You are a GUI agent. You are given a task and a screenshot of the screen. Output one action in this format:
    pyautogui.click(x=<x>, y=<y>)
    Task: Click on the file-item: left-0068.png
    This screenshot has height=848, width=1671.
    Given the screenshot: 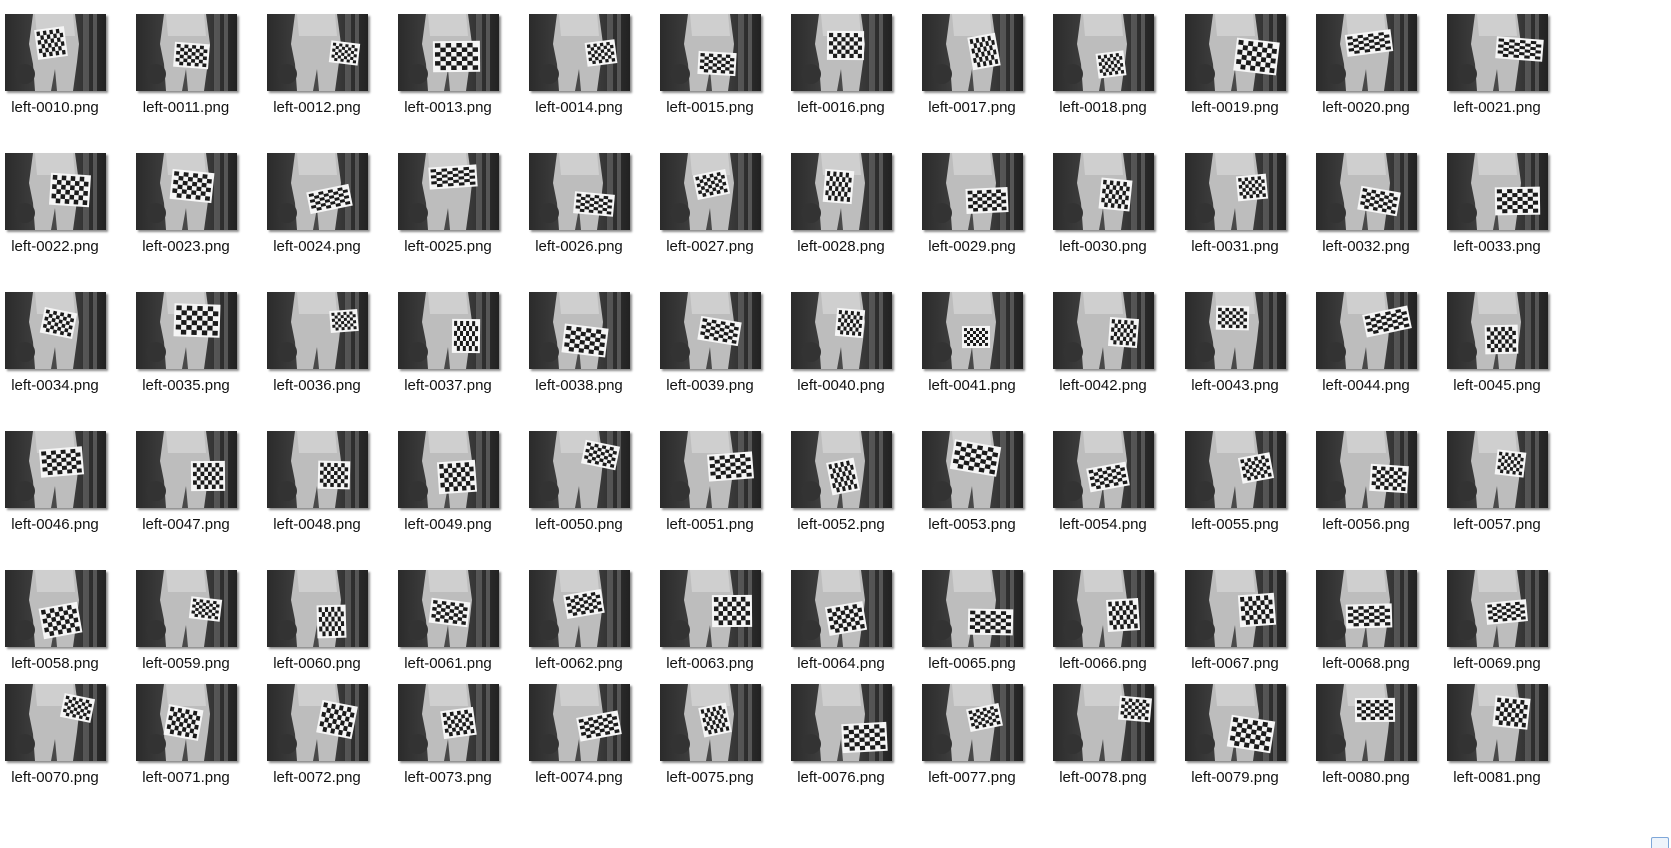 What is the action you would take?
    pyautogui.click(x=1374, y=630)
    